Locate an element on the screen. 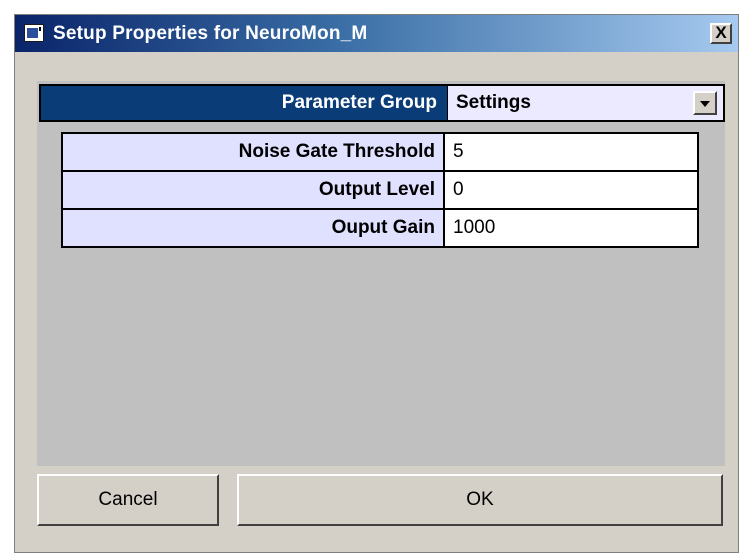 This screenshot has height=555, width=741. ok-button: OK is located at coordinates (480, 500).